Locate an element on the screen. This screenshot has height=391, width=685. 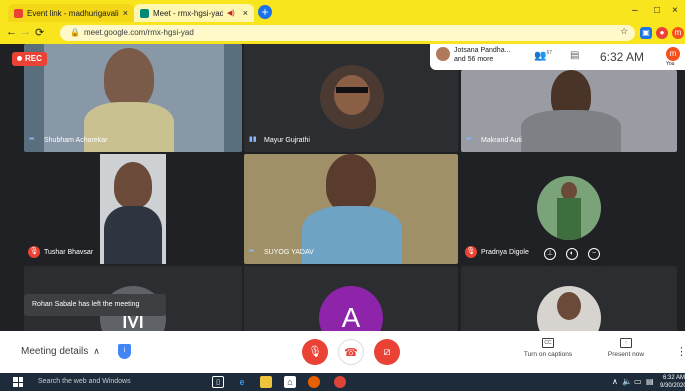
meeting-clock: 6:32 AM is located at coordinates (622, 57).